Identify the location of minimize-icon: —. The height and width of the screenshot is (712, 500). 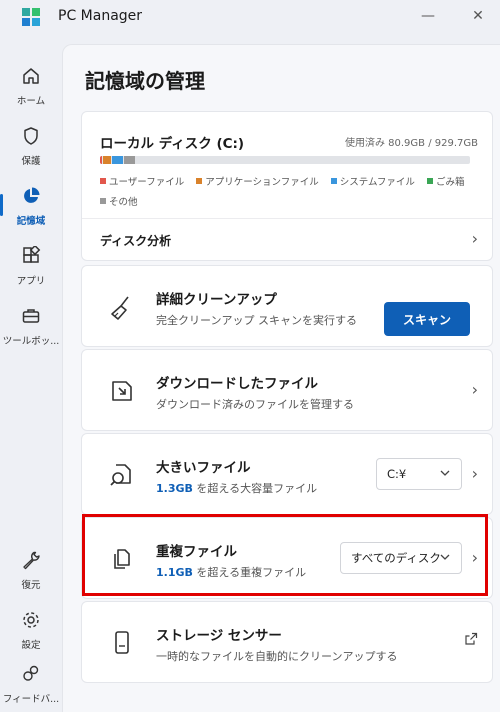
(428, 16).